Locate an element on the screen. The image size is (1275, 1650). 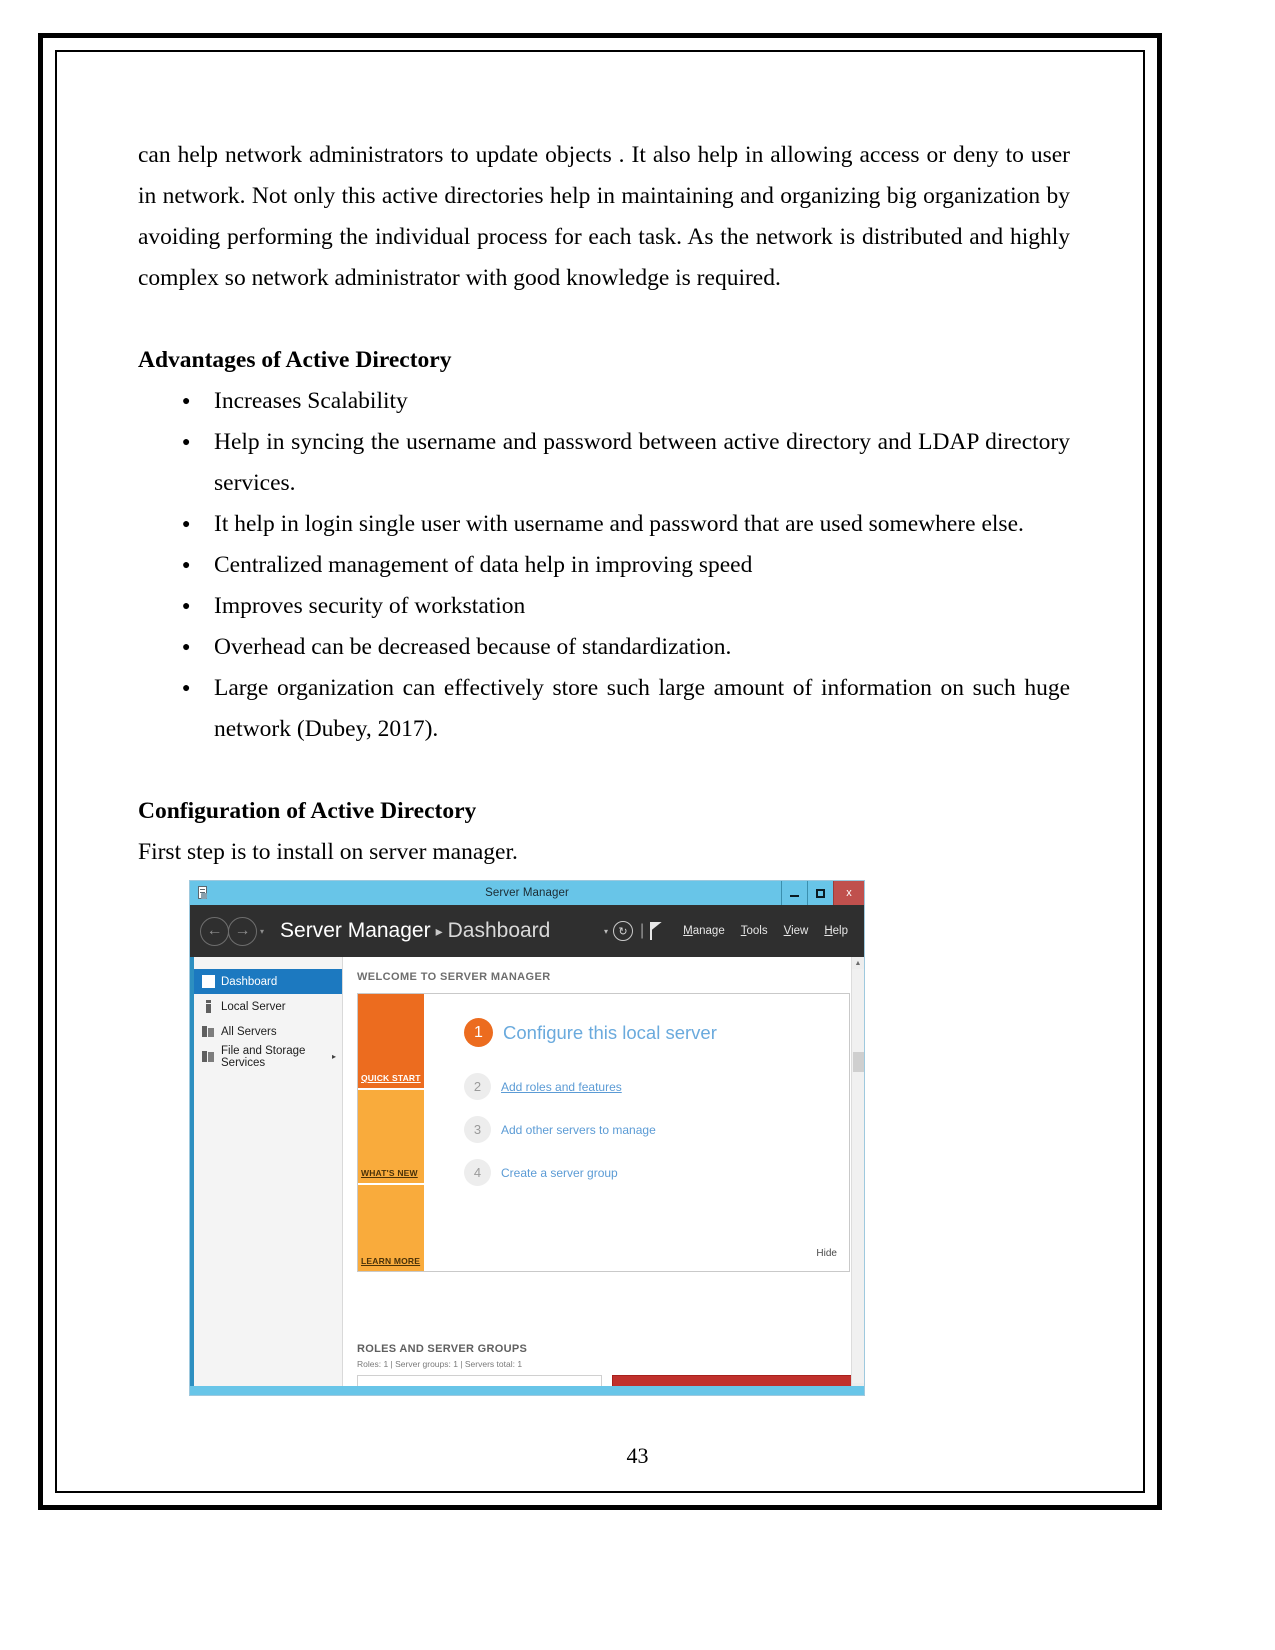
step-link: Add other servers to manage is located at coordinates (578, 1130).